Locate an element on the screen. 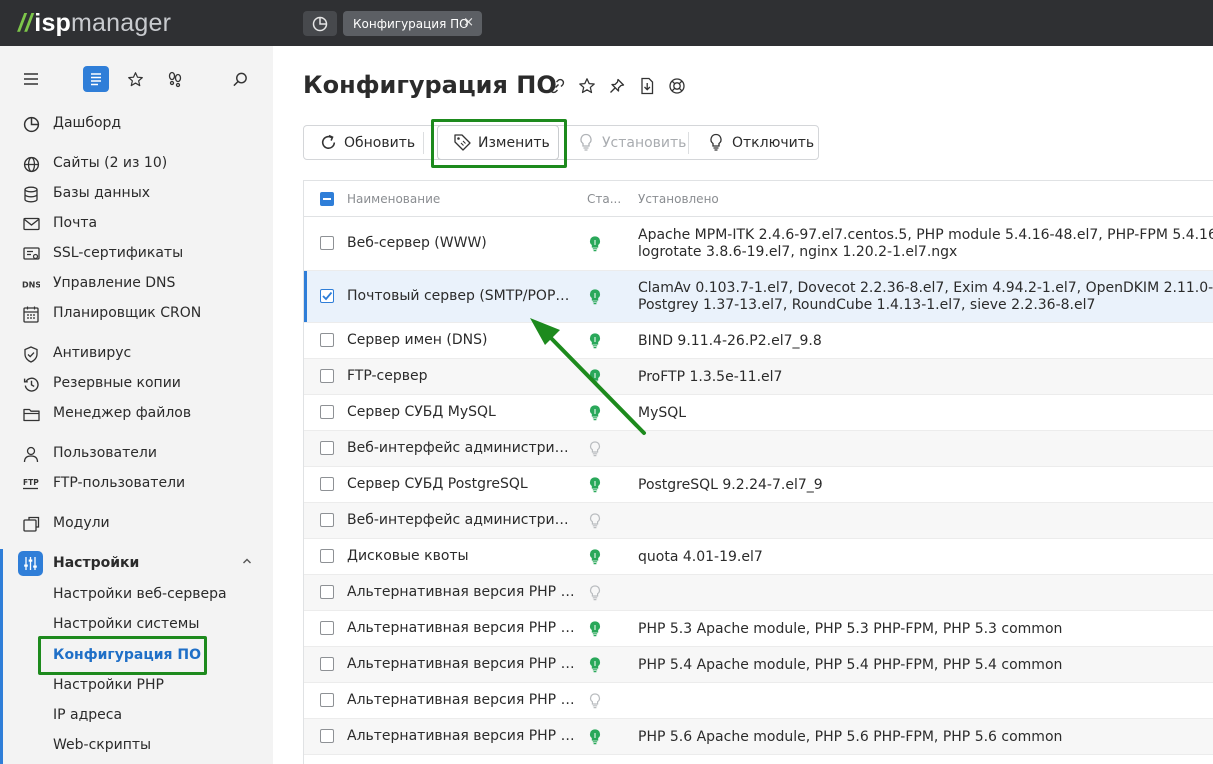 The height and width of the screenshot is (764, 1213). chevron-up-icon is located at coordinates (247, 563).